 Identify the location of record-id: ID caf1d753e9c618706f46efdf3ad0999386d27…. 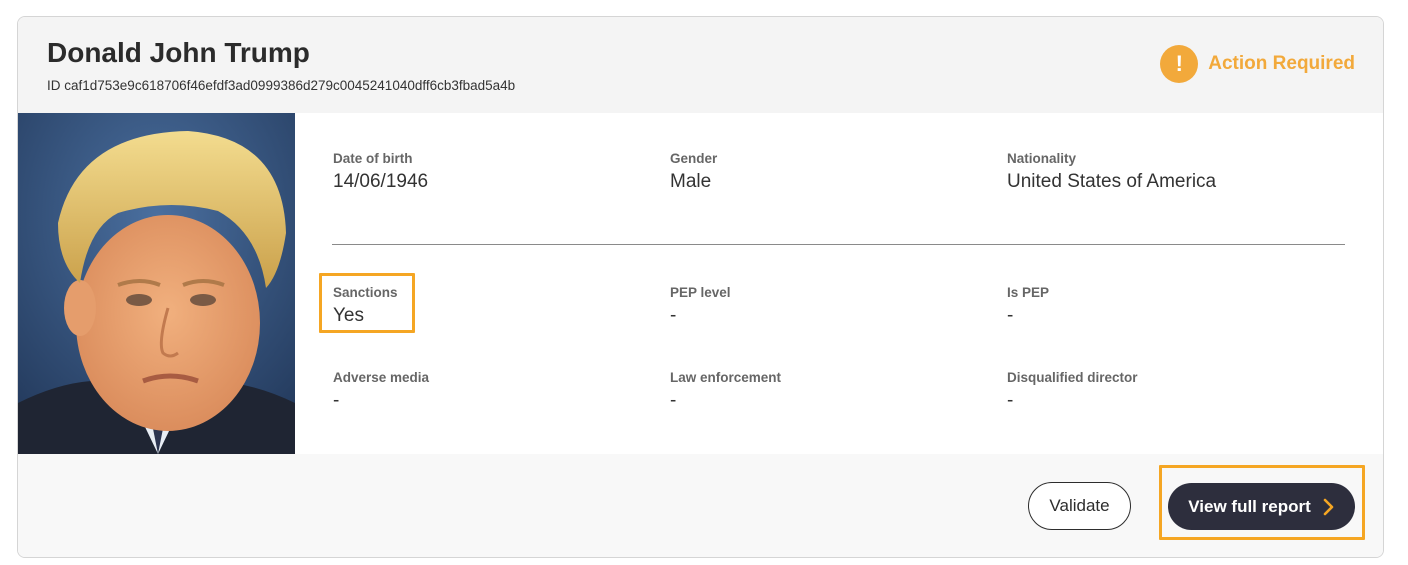
(281, 85).